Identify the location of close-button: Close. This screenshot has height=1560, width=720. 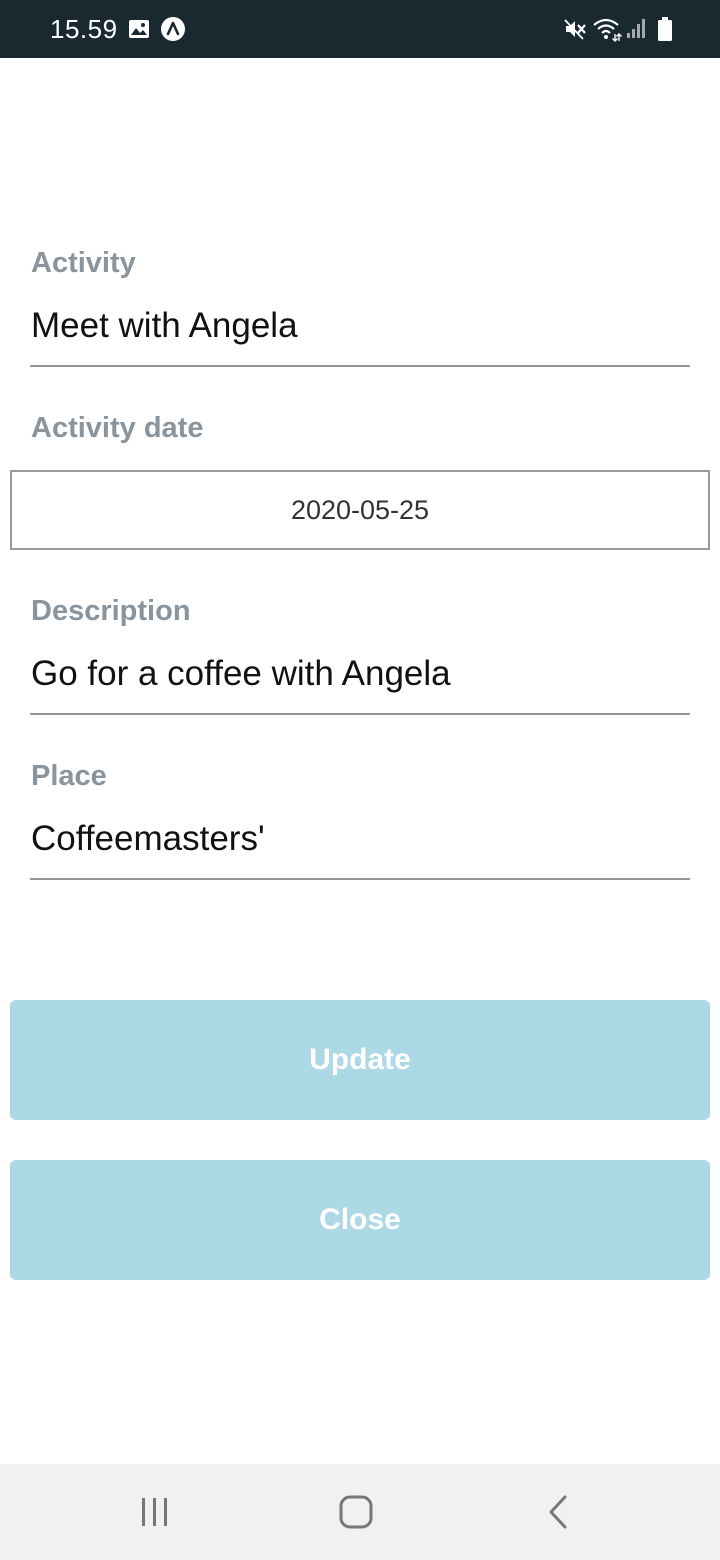
(360, 1220).